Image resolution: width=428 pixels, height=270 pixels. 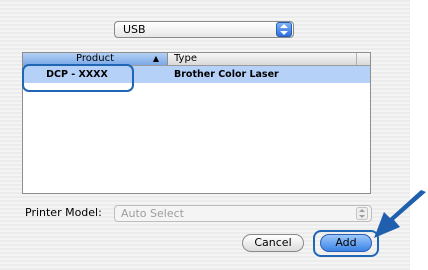 What do you see at coordinates (226, 74) in the screenshot?
I see `row-type-cell: Brother Color Laser` at bounding box center [226, 74].